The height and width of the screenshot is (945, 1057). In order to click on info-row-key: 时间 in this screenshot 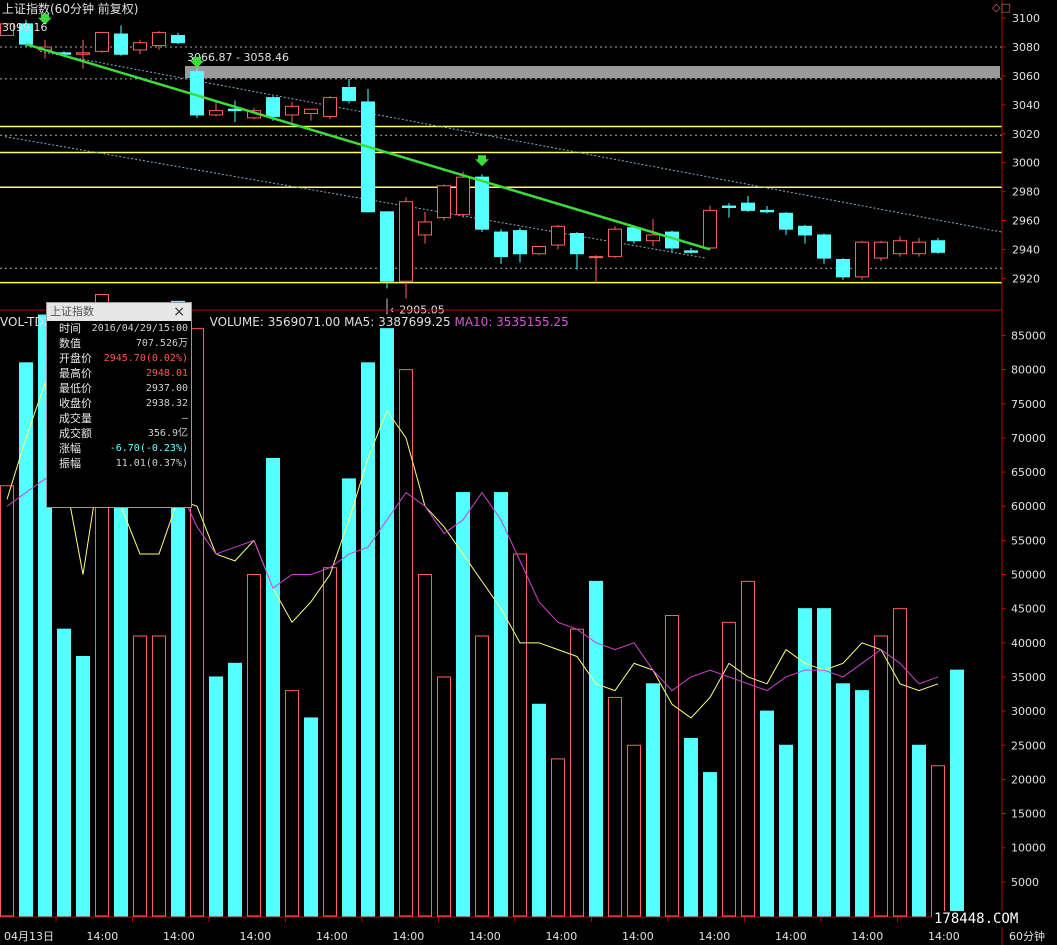, I will do `click(70, 328)`.